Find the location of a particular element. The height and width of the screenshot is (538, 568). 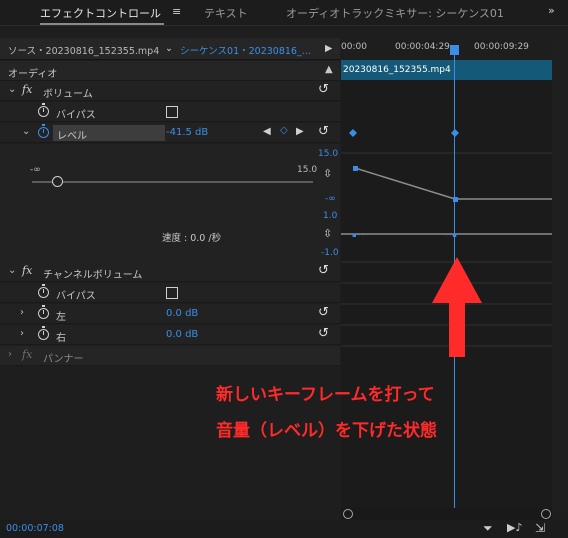

volume-row: ⌄ fx ボリューム ↺ is located at coordinates (170, 91).